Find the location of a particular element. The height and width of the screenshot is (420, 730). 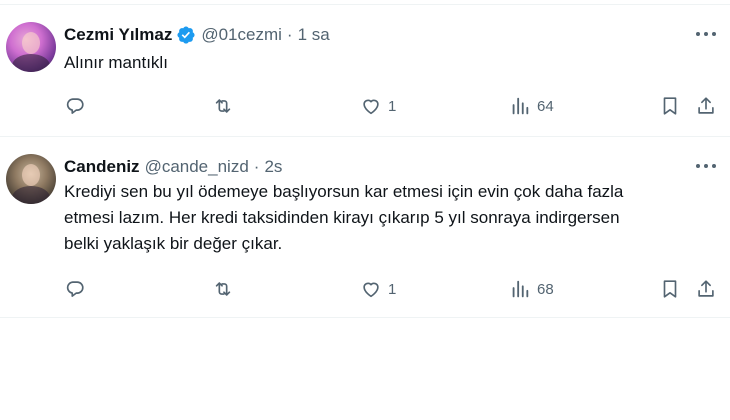

tweet-text-line: Alınır mantıklı is located at coordinates (116, 62).